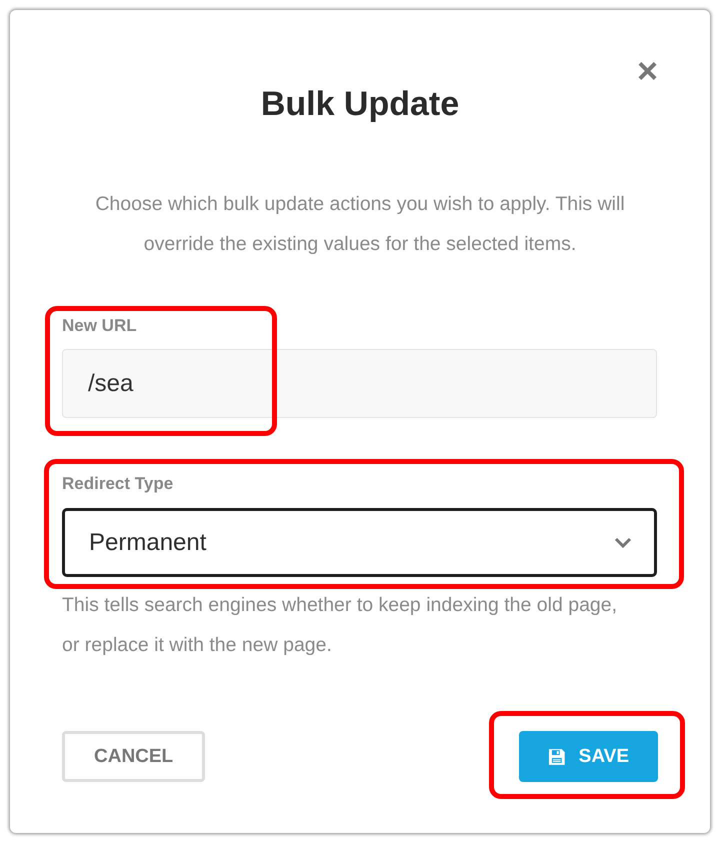 Image resolution: width=720 pixels, height=843 pixels. I want to click on chevron-down-icon, so click(623, 542).